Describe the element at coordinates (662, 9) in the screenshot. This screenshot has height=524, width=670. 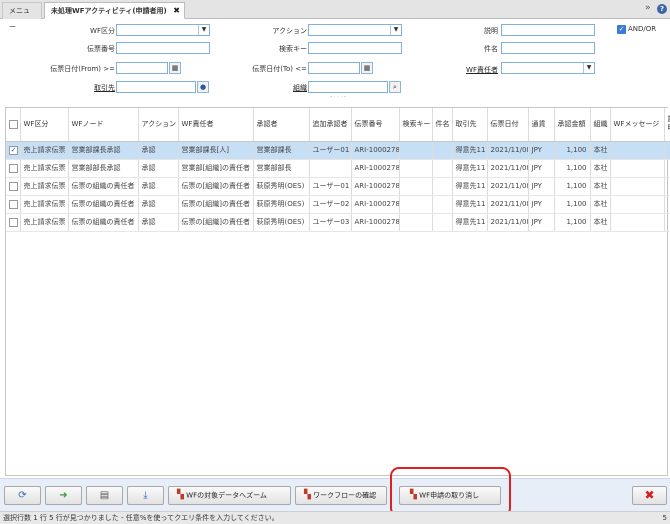
I see `help-icon: ?` at that location.